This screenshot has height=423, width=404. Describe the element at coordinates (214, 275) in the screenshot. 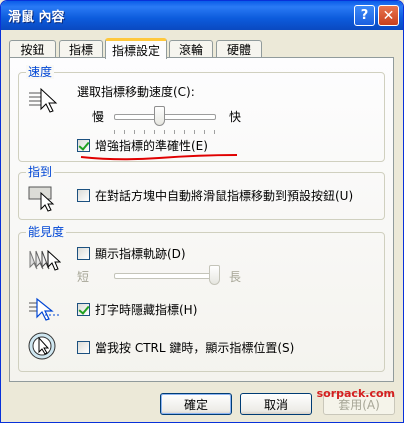

I see `trails-slider-thumb` at that location.